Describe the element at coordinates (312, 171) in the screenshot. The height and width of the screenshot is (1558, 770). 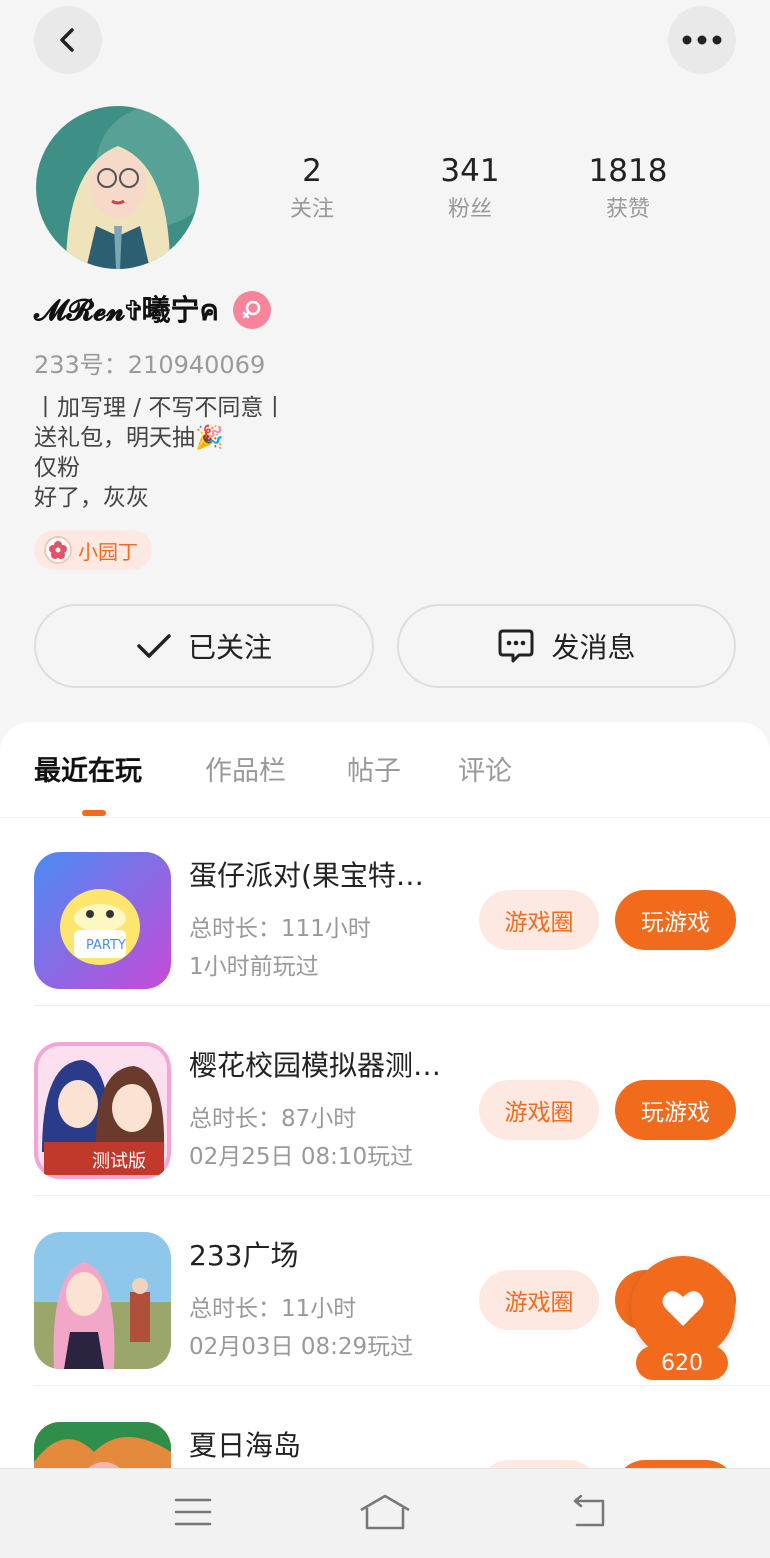
I see `following-count: 2` at that location.